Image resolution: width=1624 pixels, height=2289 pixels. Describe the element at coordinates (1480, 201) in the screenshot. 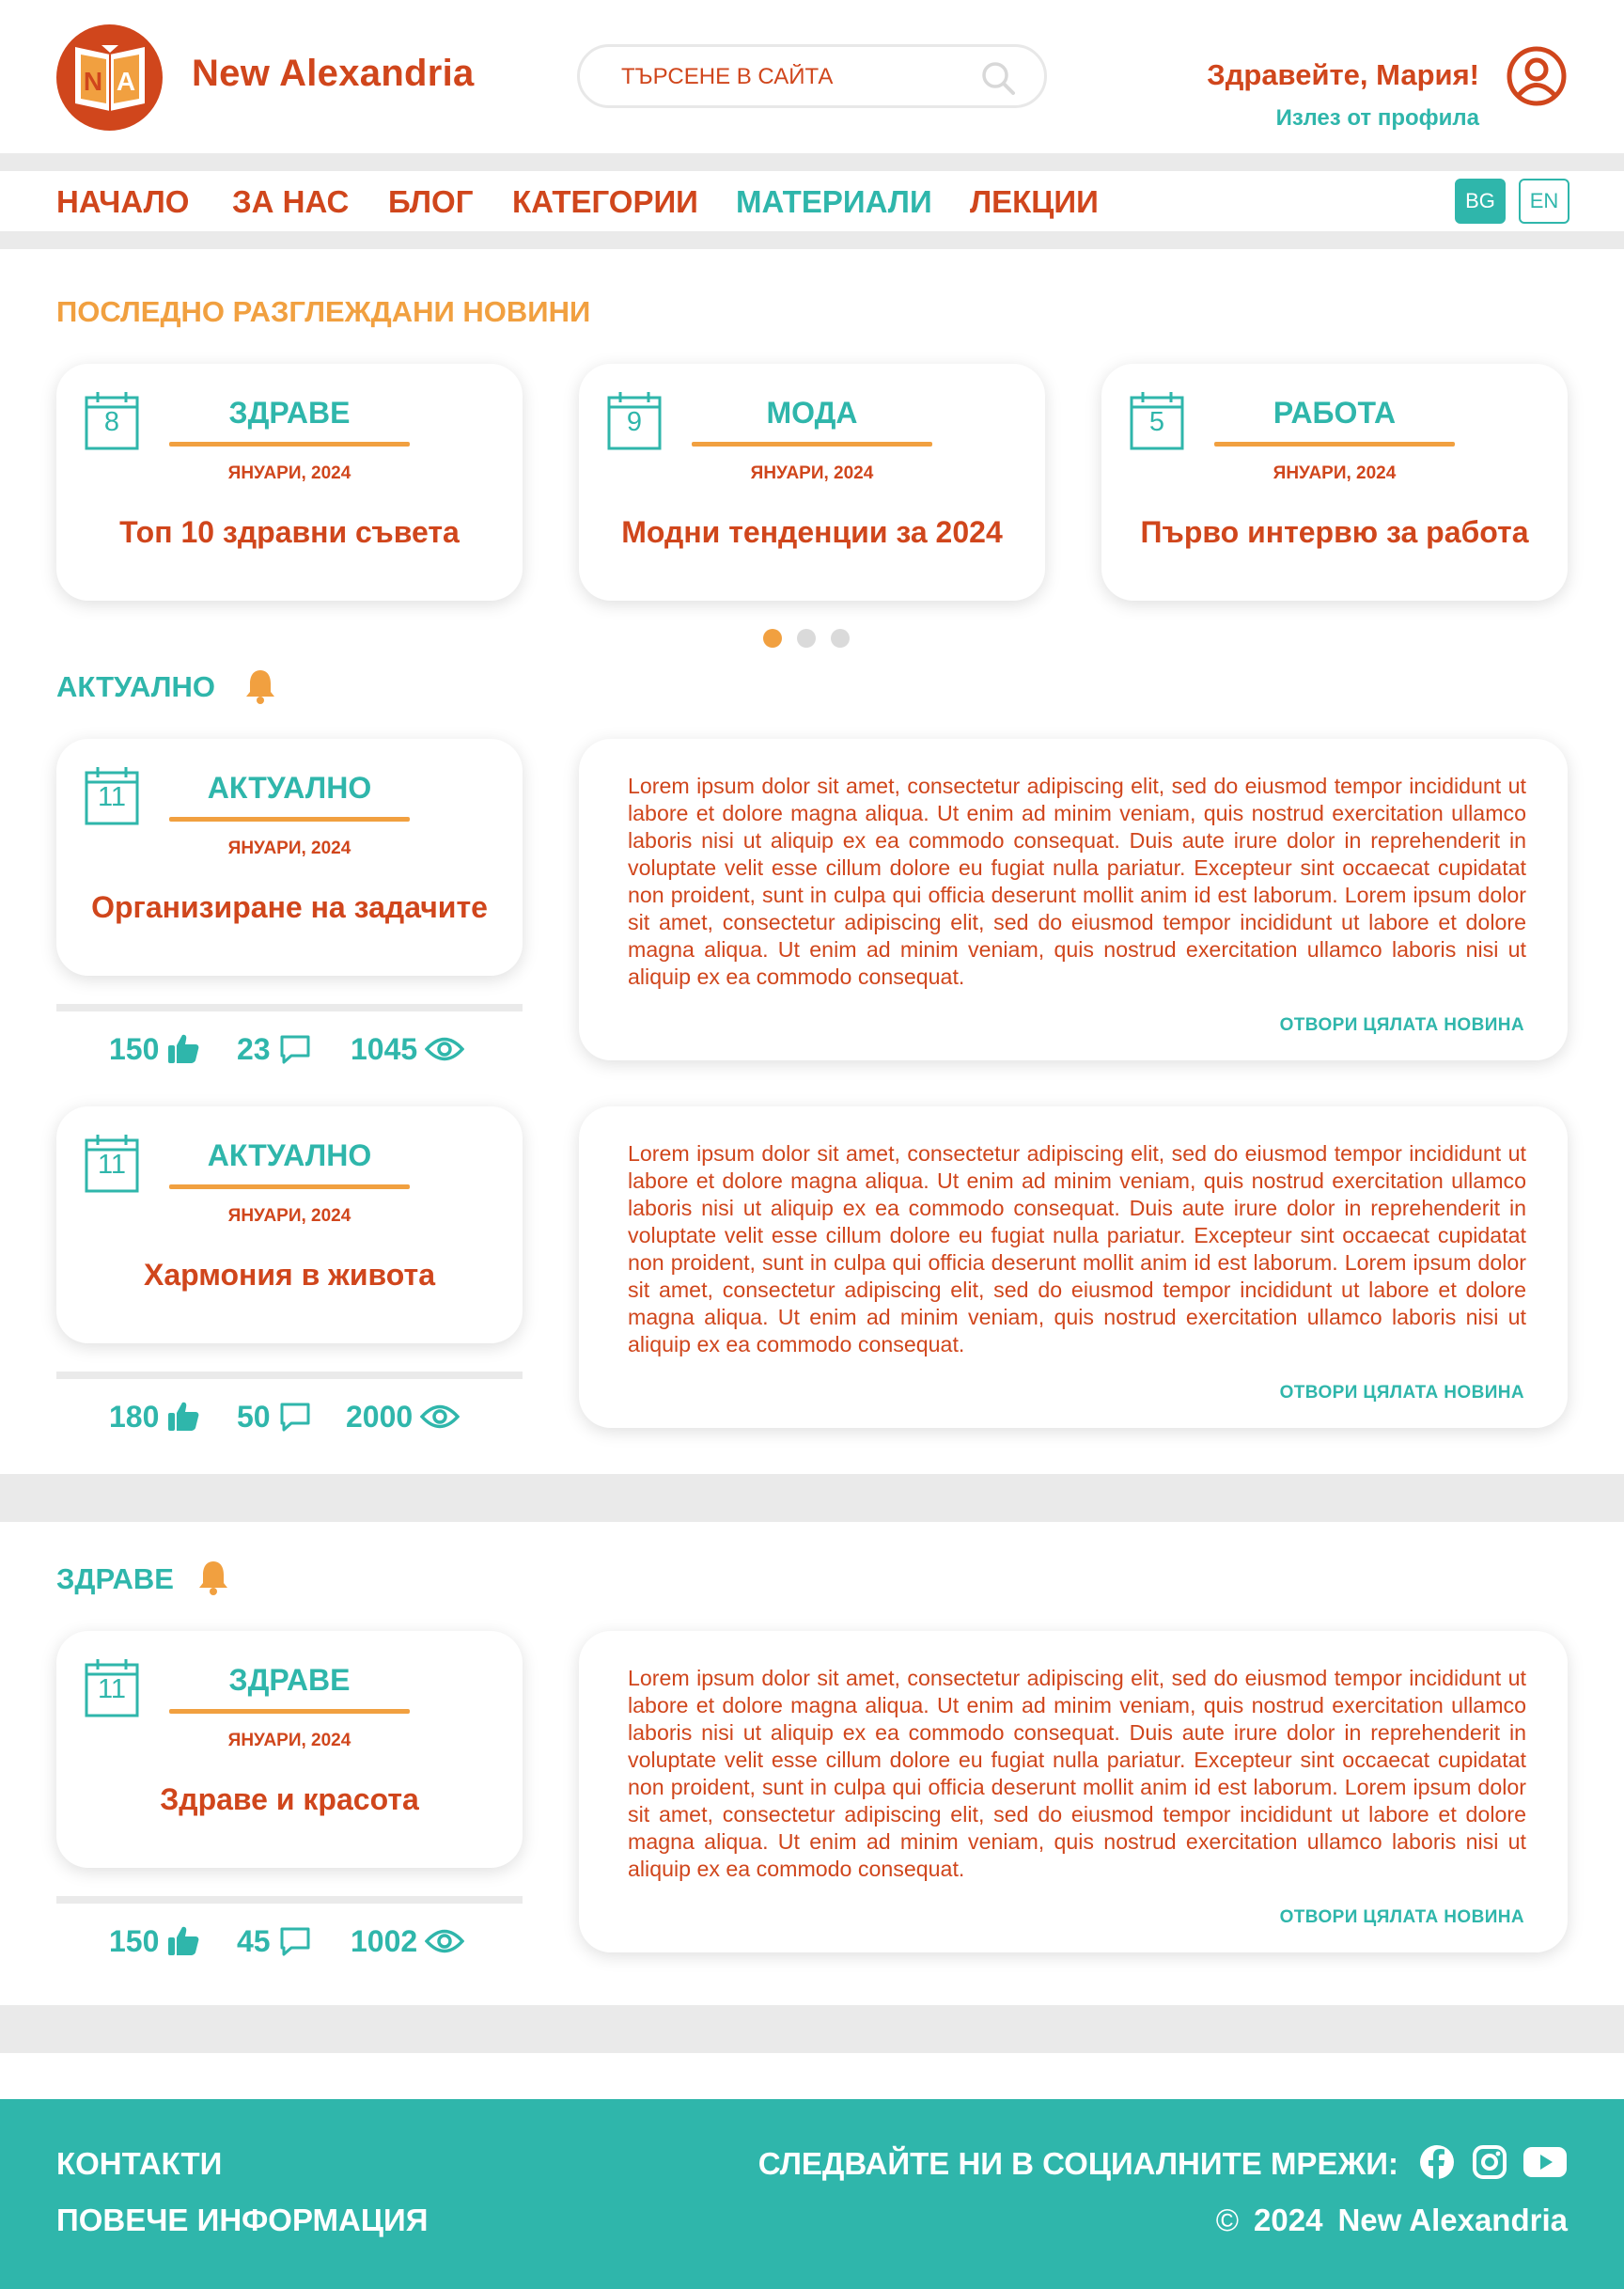

I see `lang-bg-button: BG` at that location.